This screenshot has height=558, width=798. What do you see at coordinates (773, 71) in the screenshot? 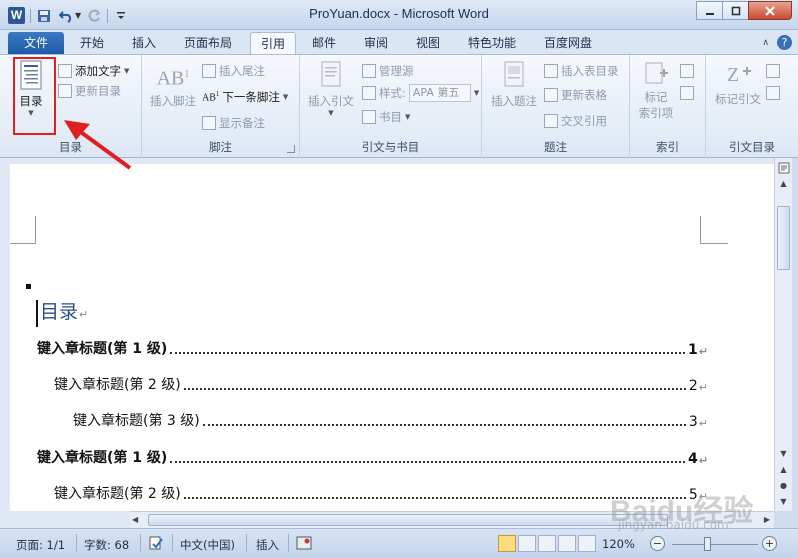
I see `insert-table-of-authorities-button` at bounding box center [773, 71].